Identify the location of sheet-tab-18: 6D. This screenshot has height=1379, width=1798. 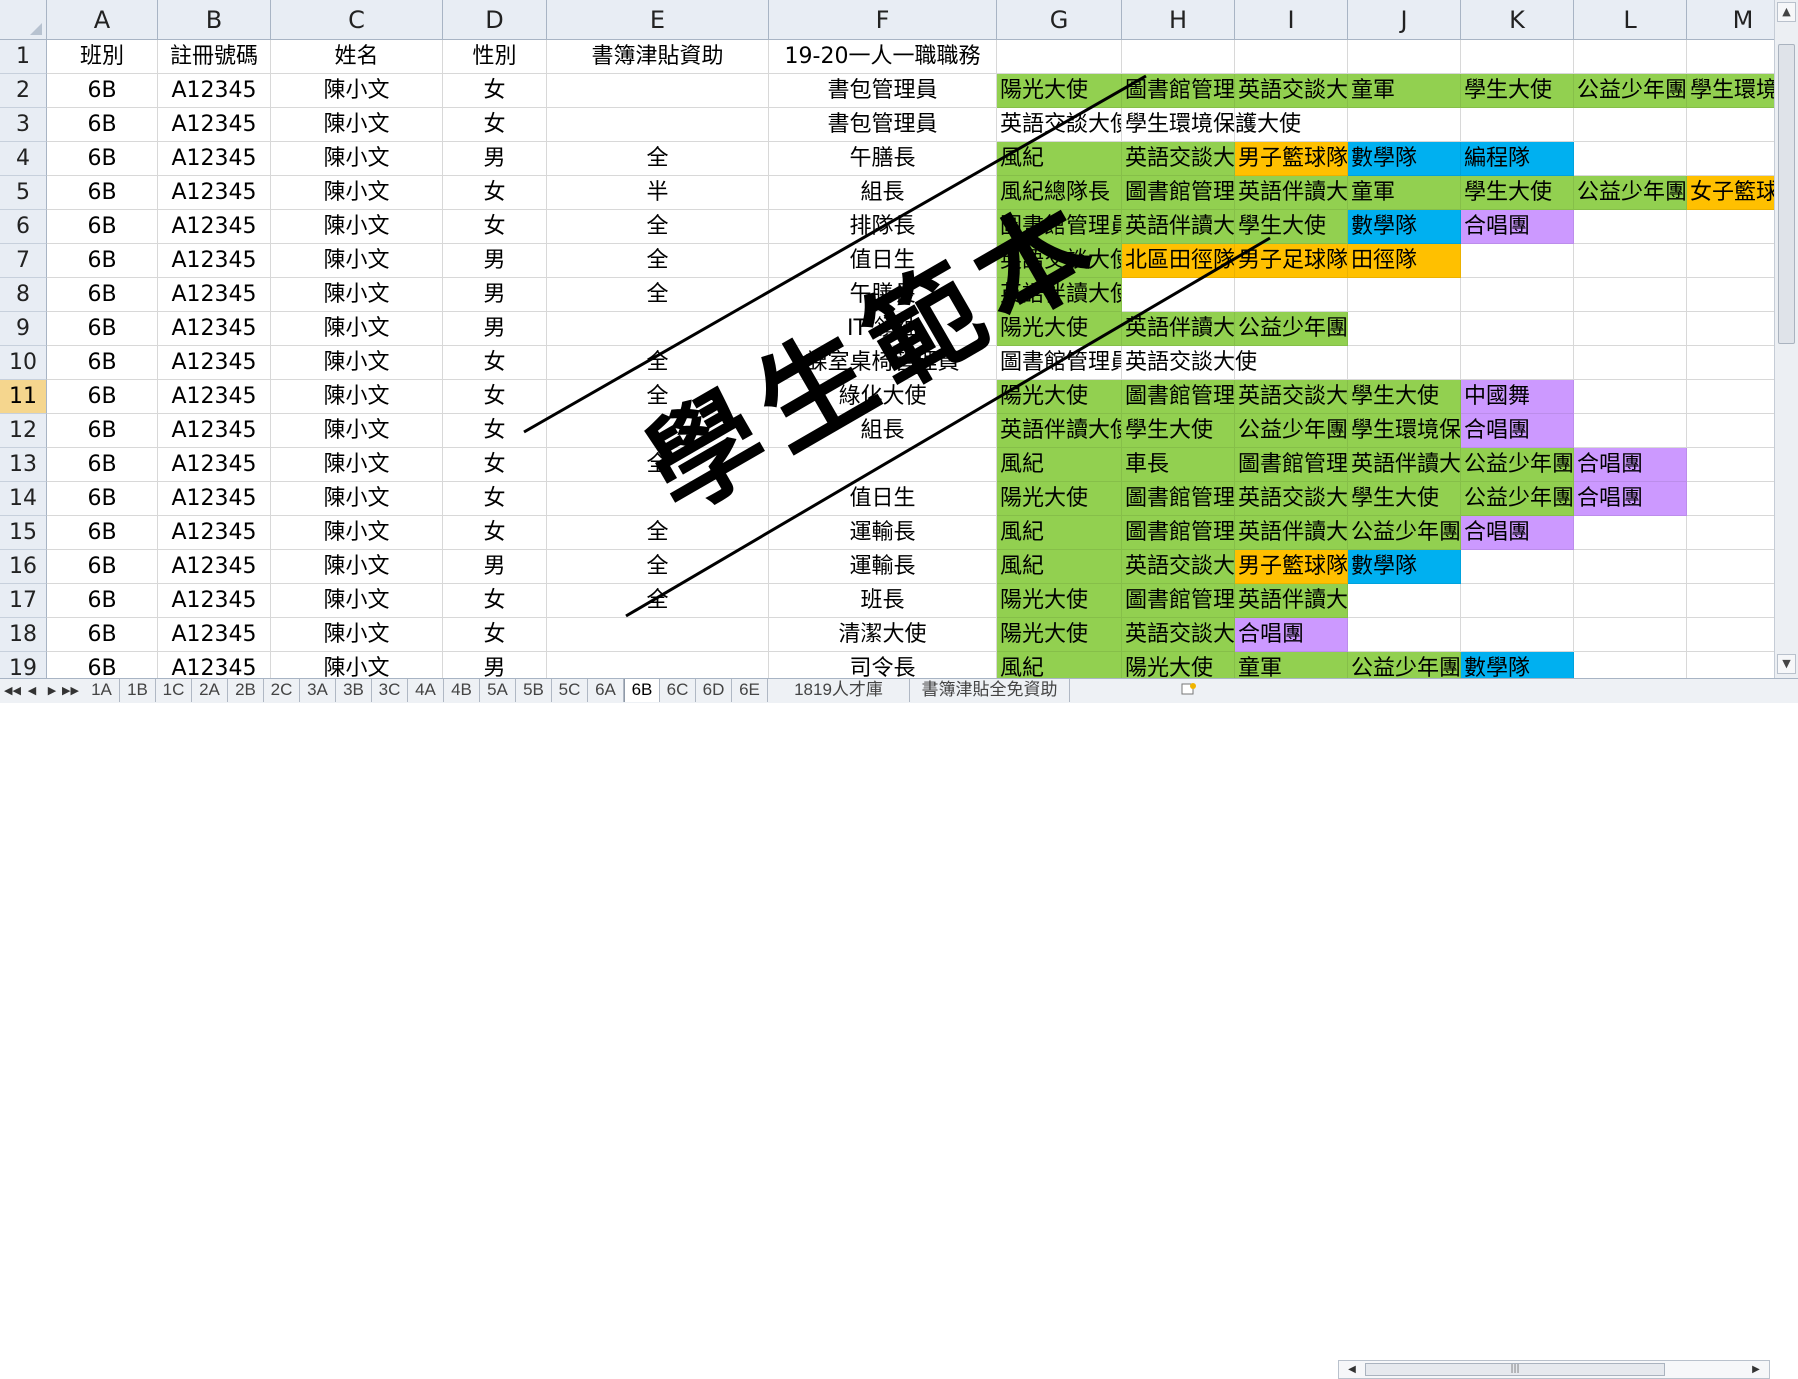
(714, 690).